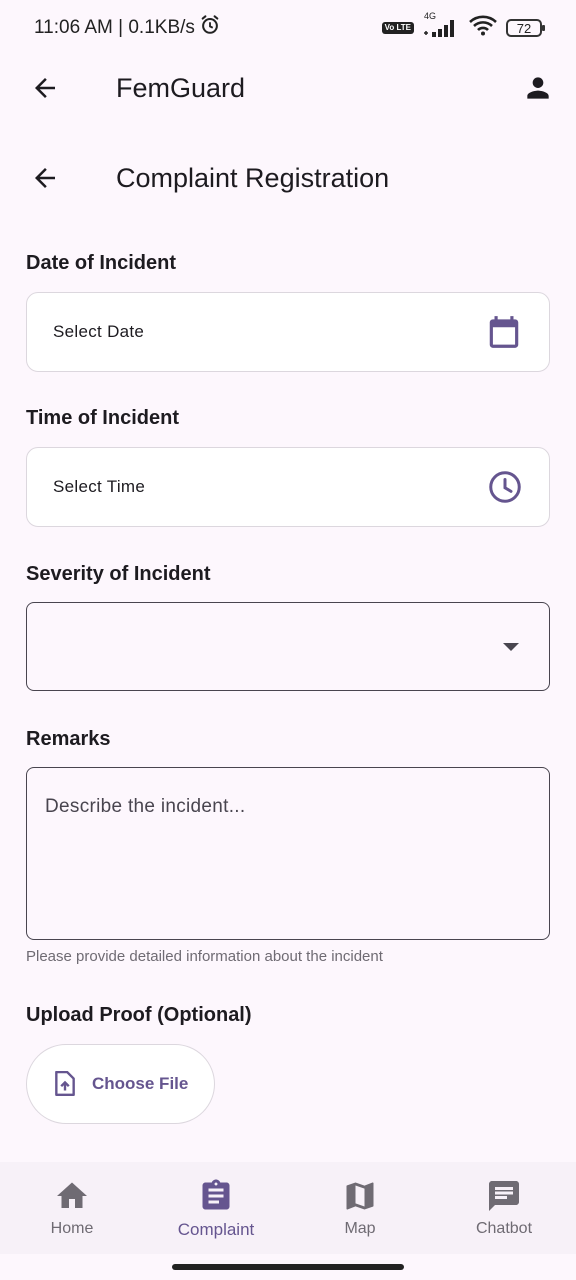 The width and height of the screenshot is (576, 1280). What do you see at coordinates (441, 25) in the screenshot?
I see `signal-icon: 4G` at bounding box center [441, 25].